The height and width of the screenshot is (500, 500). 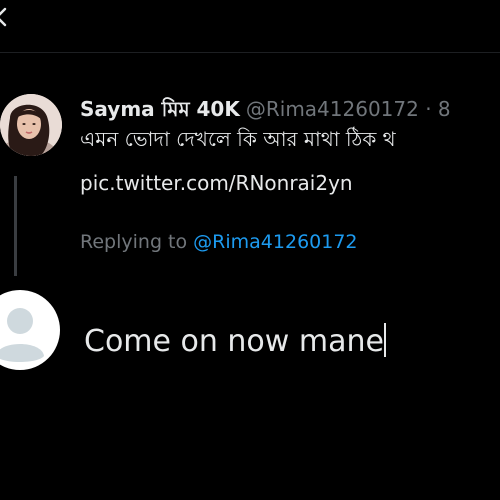 I want to click on tweet-text: এমন ভোদা দেখলে কি আর মাথা ঠিক থ, so click(x=238, y=139).